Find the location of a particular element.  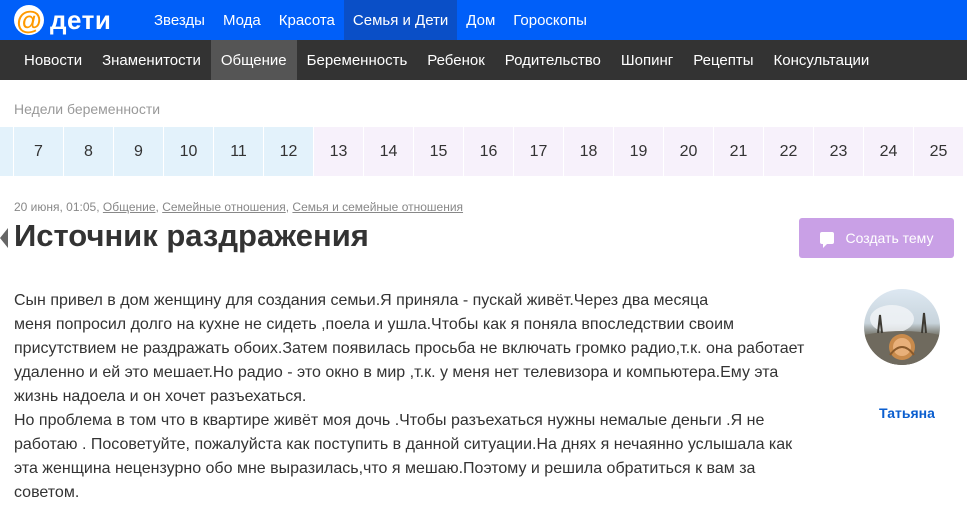

week-item: 9 is located at coordinates (138, 151).